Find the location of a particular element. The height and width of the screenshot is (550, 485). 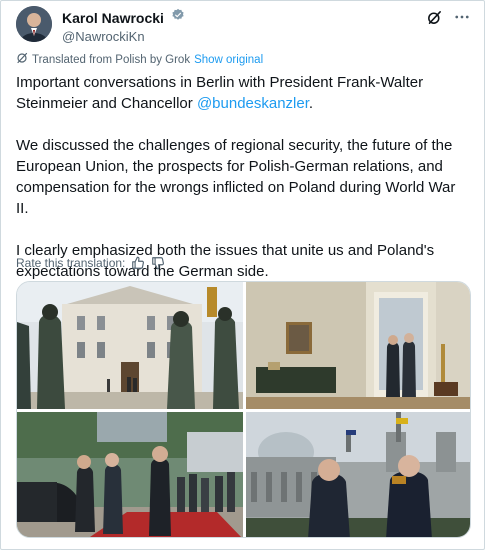

header-actions is located at coordinates (448, 17).